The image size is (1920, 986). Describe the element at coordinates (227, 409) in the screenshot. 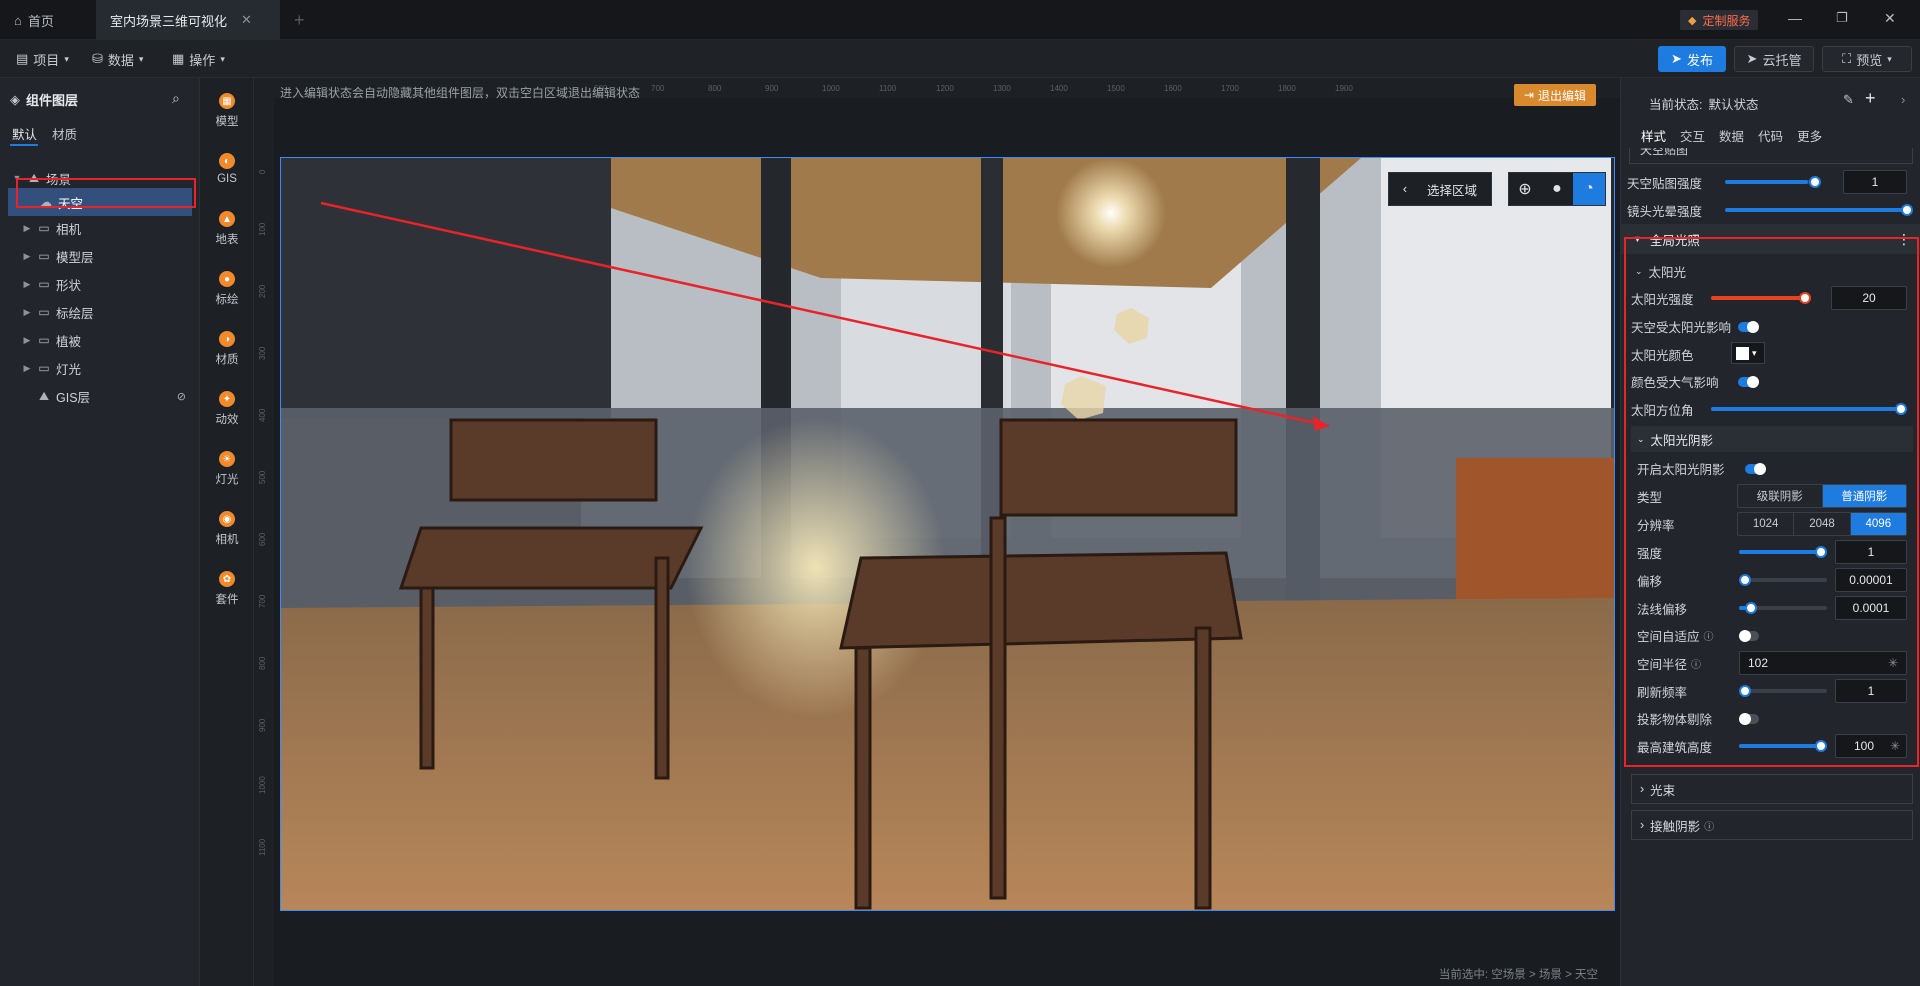

I see `iconbar-effect: ✦ 动效` at that location.